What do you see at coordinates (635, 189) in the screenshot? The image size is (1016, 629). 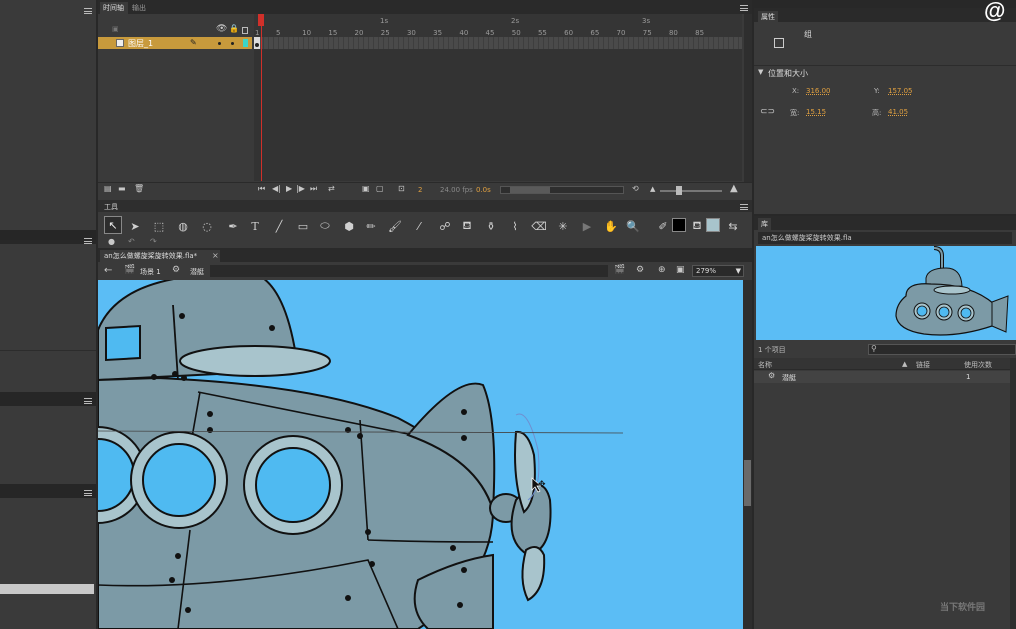 I see `center-frame-icon: ⟲` at bounding box center [635, 189].